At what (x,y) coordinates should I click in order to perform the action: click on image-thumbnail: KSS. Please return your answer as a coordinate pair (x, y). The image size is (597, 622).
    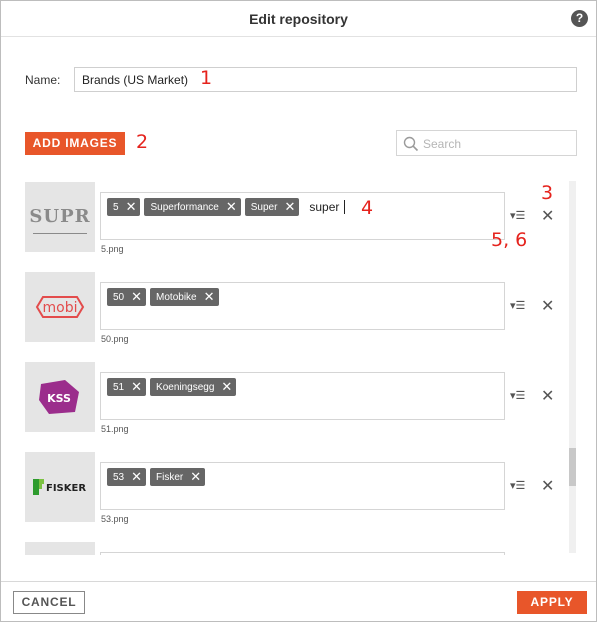
    Looking at the image, I should click on (60, 397).